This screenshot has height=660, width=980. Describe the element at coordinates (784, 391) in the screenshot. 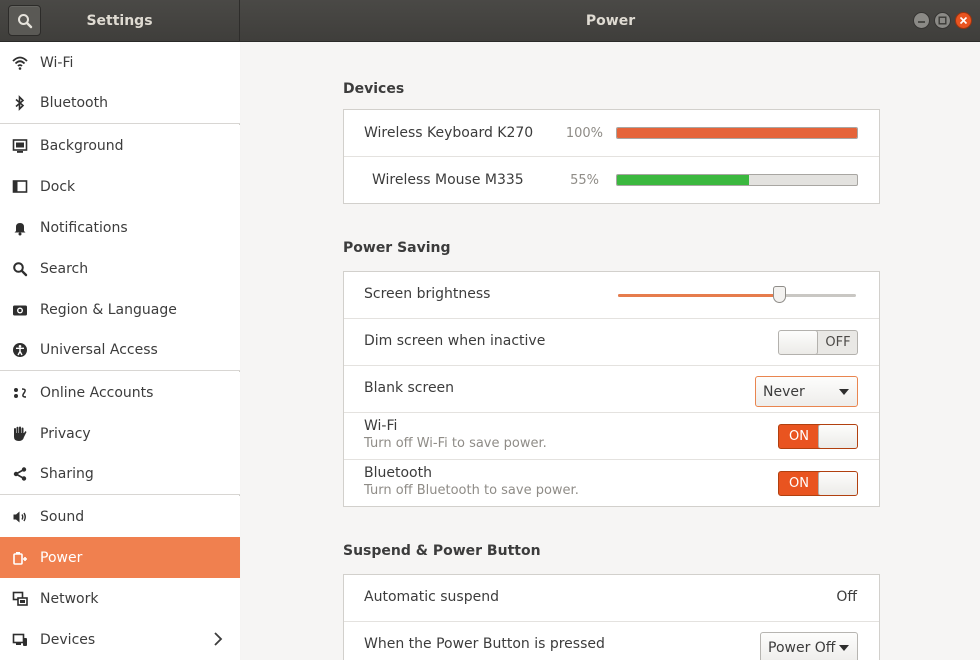

I see `dropdown-value: Never` at that location.